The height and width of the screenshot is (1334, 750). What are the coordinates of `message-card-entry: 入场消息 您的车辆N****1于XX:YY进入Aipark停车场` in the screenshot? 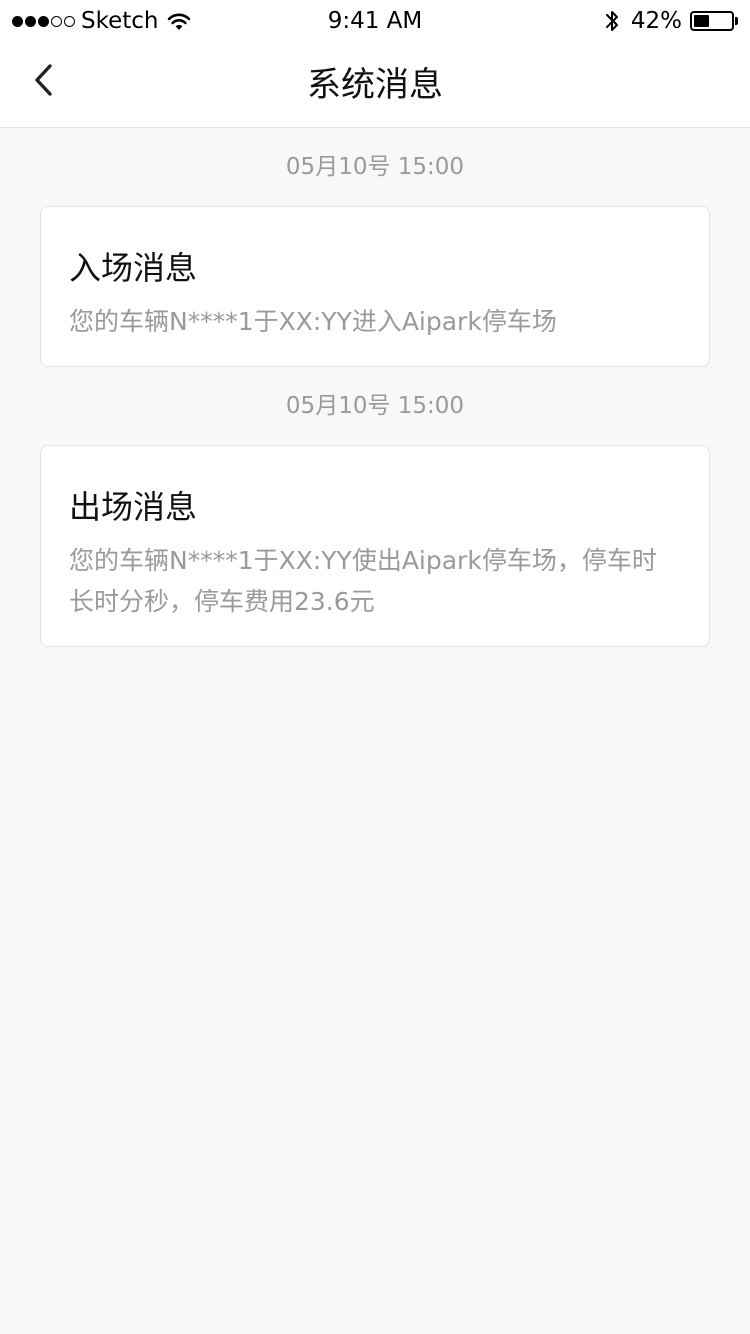 It's located at (375, 286).